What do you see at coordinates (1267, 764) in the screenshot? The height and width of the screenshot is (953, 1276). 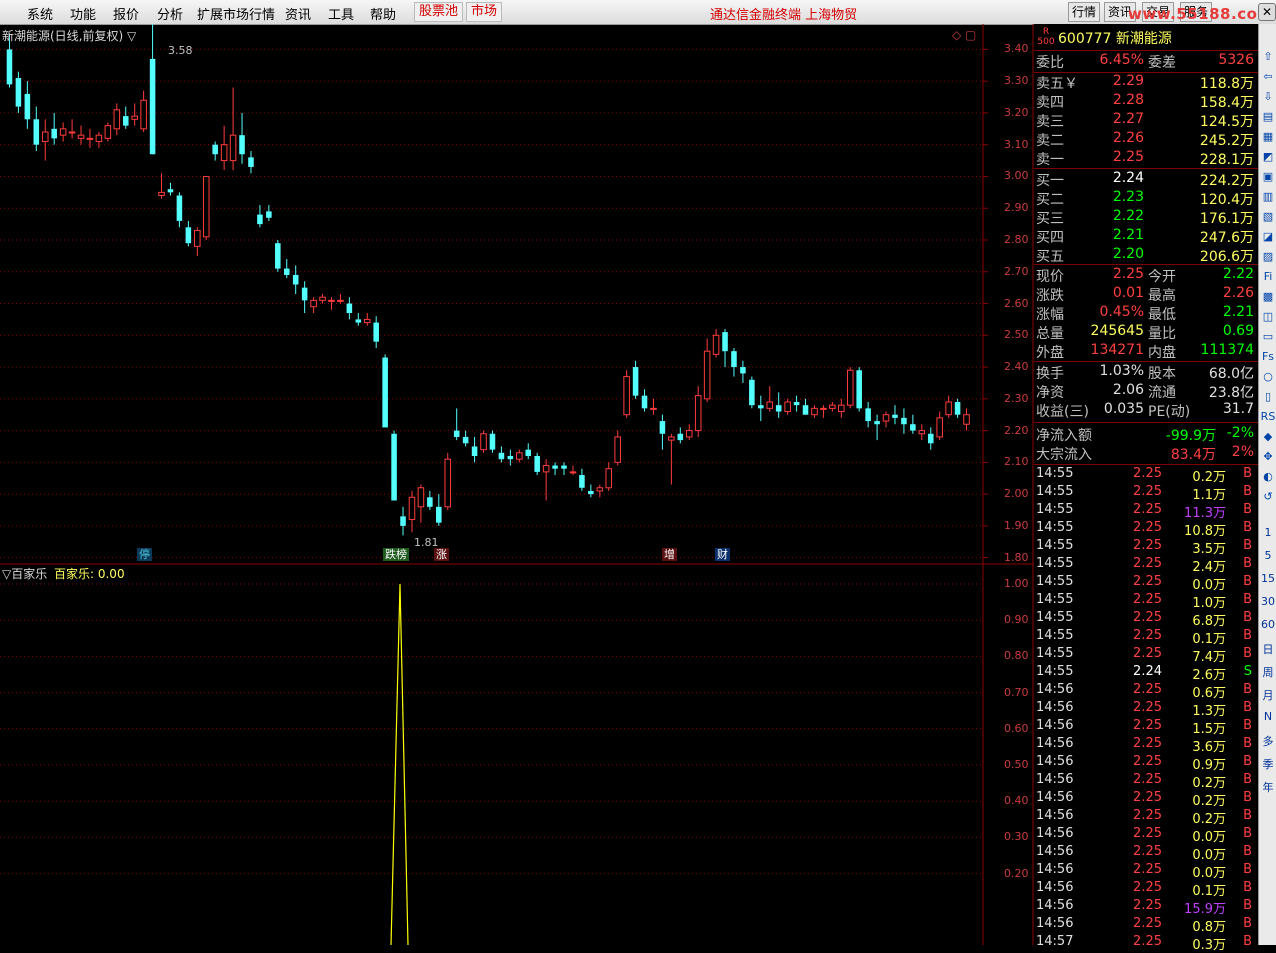 I see `period-button: 季` at bounding box center [1267, 764].